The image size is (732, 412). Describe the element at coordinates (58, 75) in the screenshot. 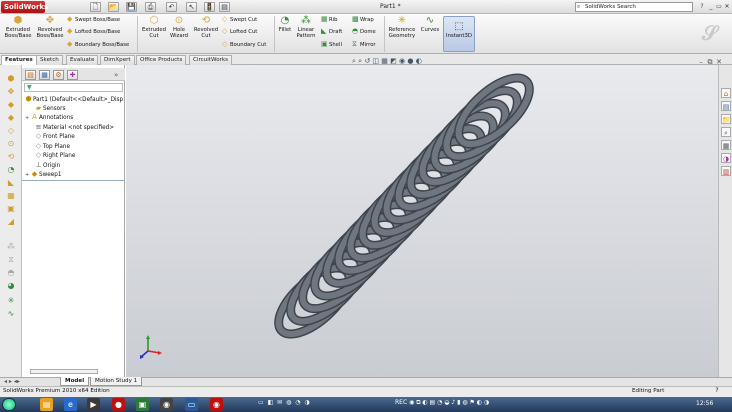

I see `configuration-tab-icon: ⚙` at that location.